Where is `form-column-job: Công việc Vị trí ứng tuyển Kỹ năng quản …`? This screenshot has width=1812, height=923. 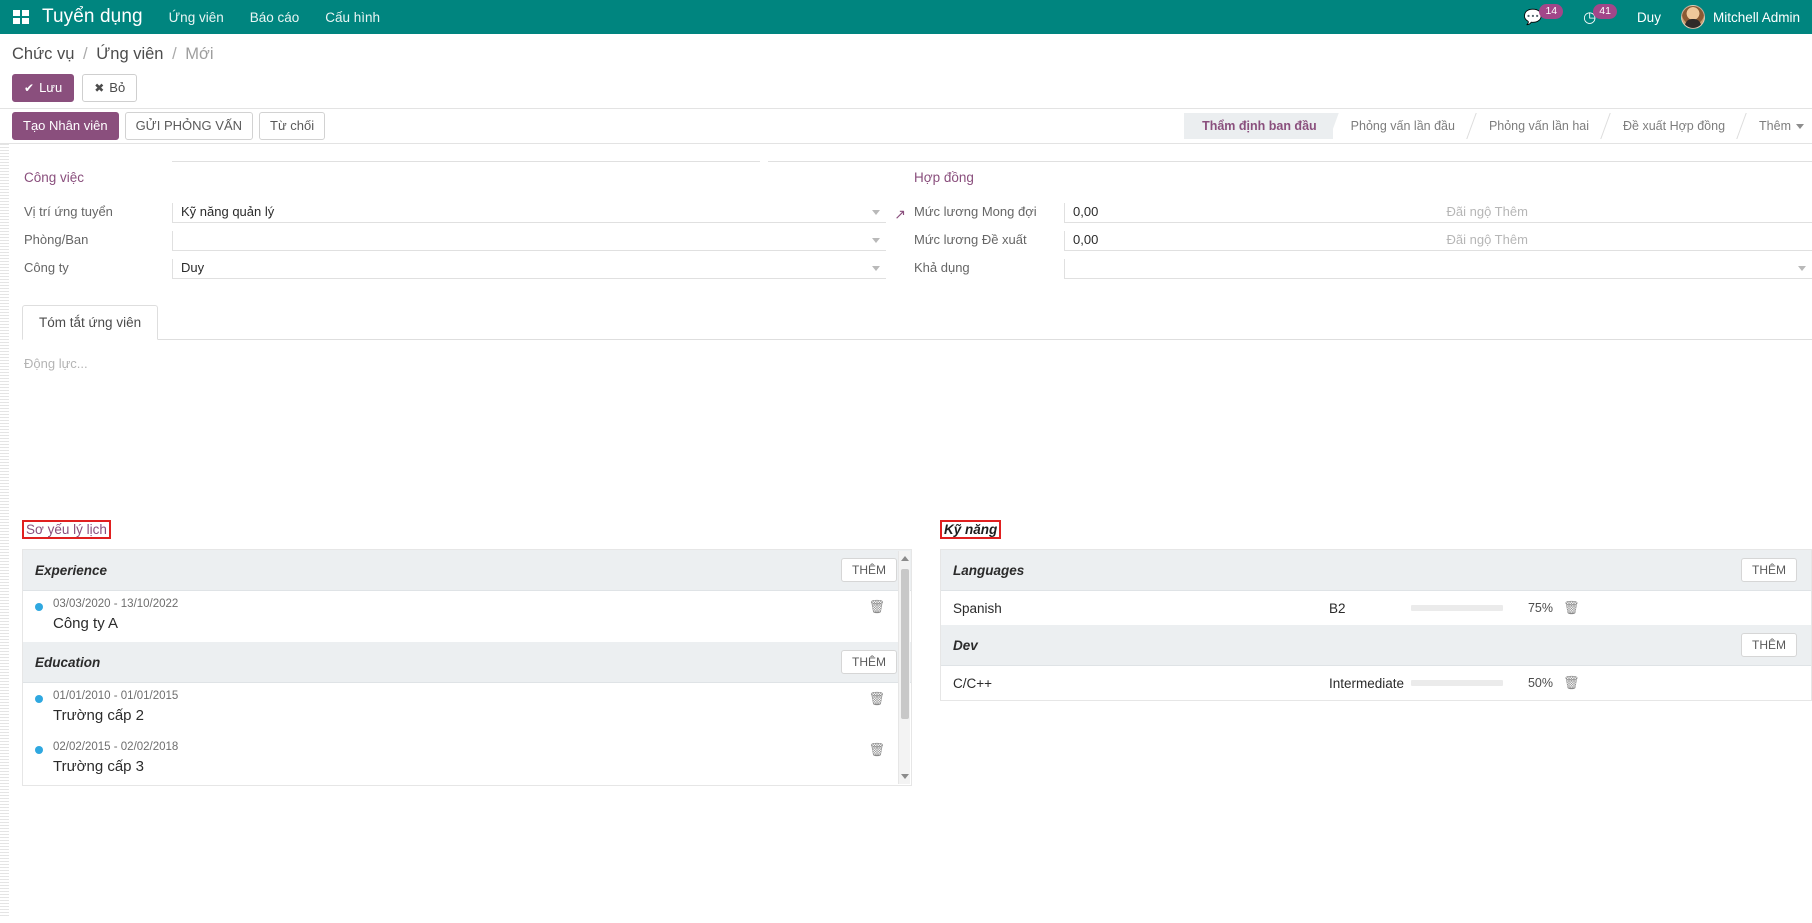
form-column-job: Công việc Vị trí ứng tuyển Kỹ năng quản … is located at coordinates (453, 224).